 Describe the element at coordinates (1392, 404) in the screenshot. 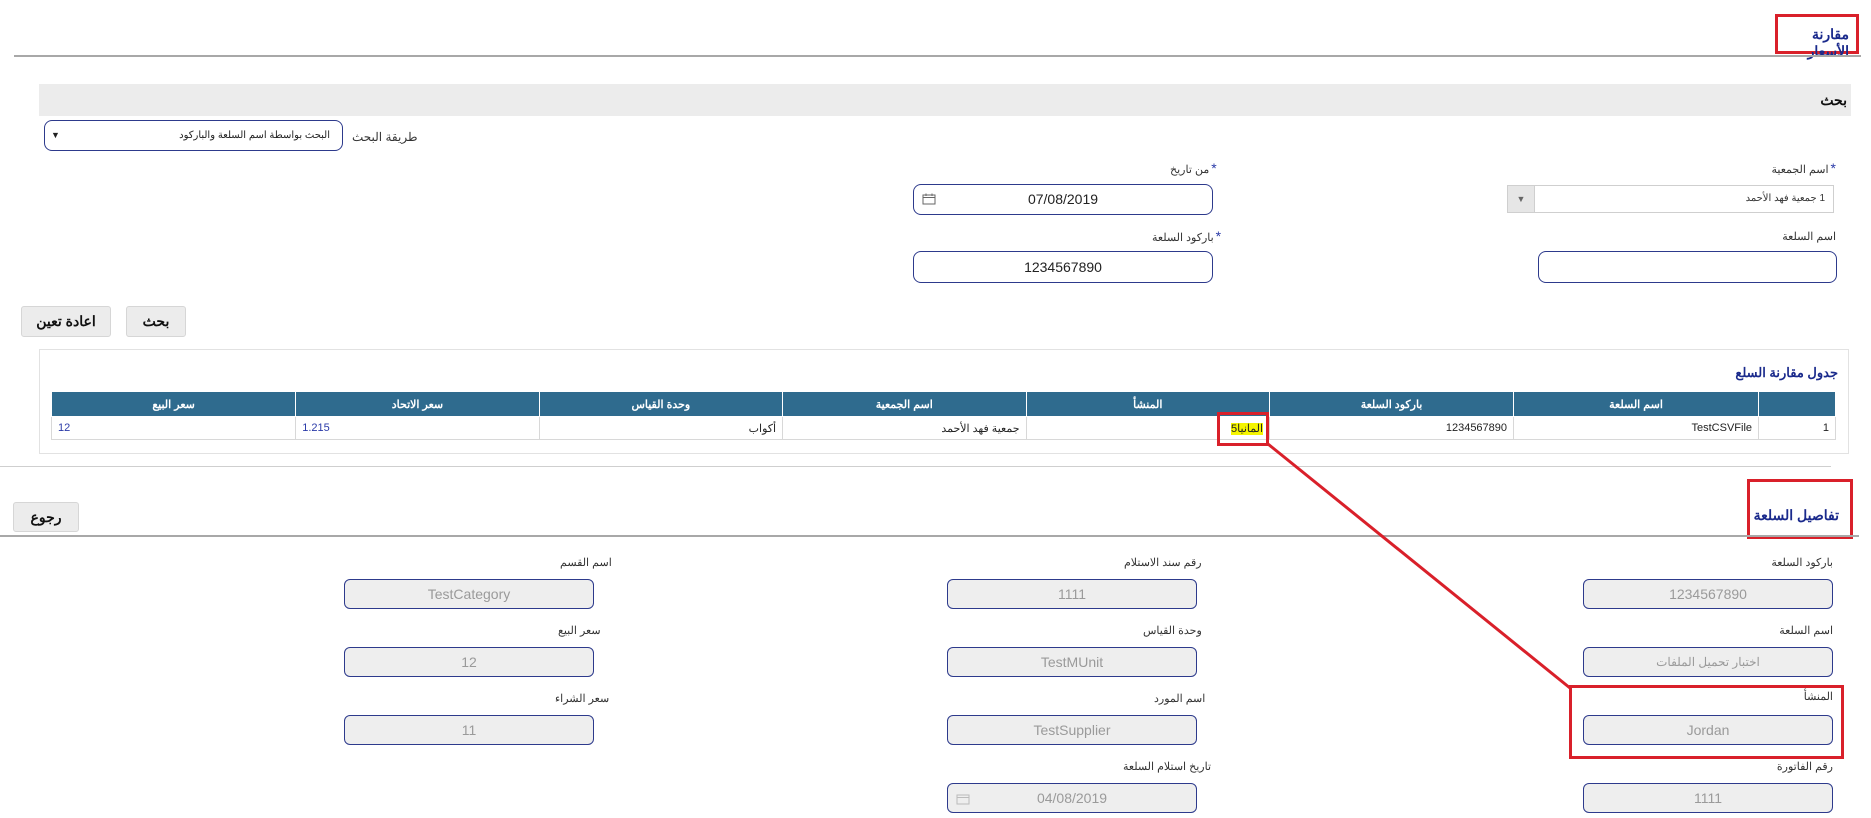

I see `col-barcode: باركود السلعة` at that location.